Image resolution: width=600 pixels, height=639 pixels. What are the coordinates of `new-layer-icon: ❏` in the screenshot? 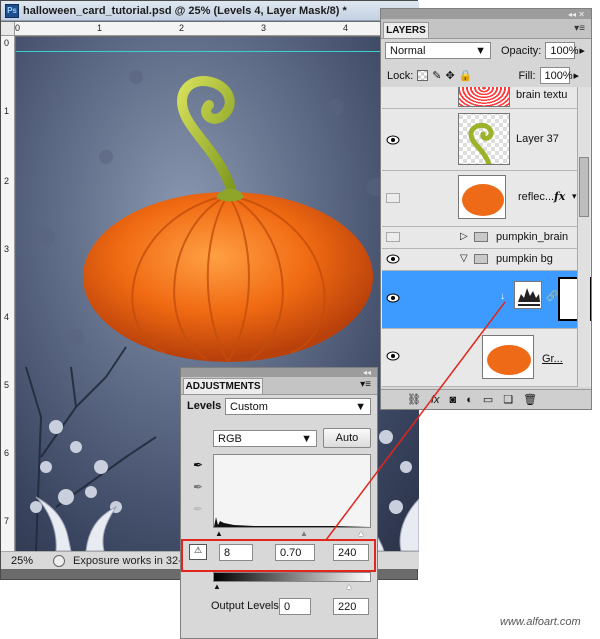 It's located at (508, 399).